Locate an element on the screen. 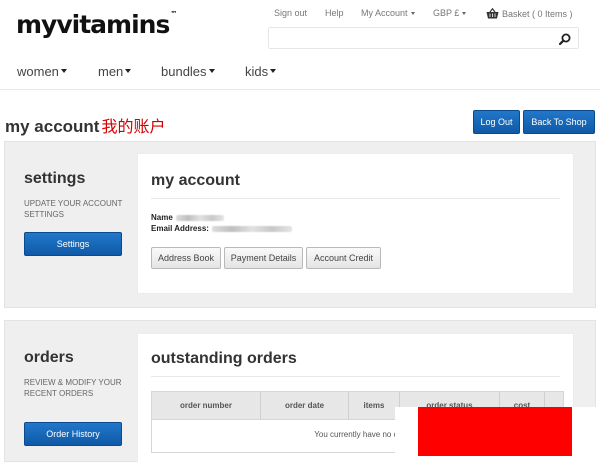 This screenshot has width=600, height=462. myvitamins-logo: myvitamins™ is located at coordinates (96, 24).